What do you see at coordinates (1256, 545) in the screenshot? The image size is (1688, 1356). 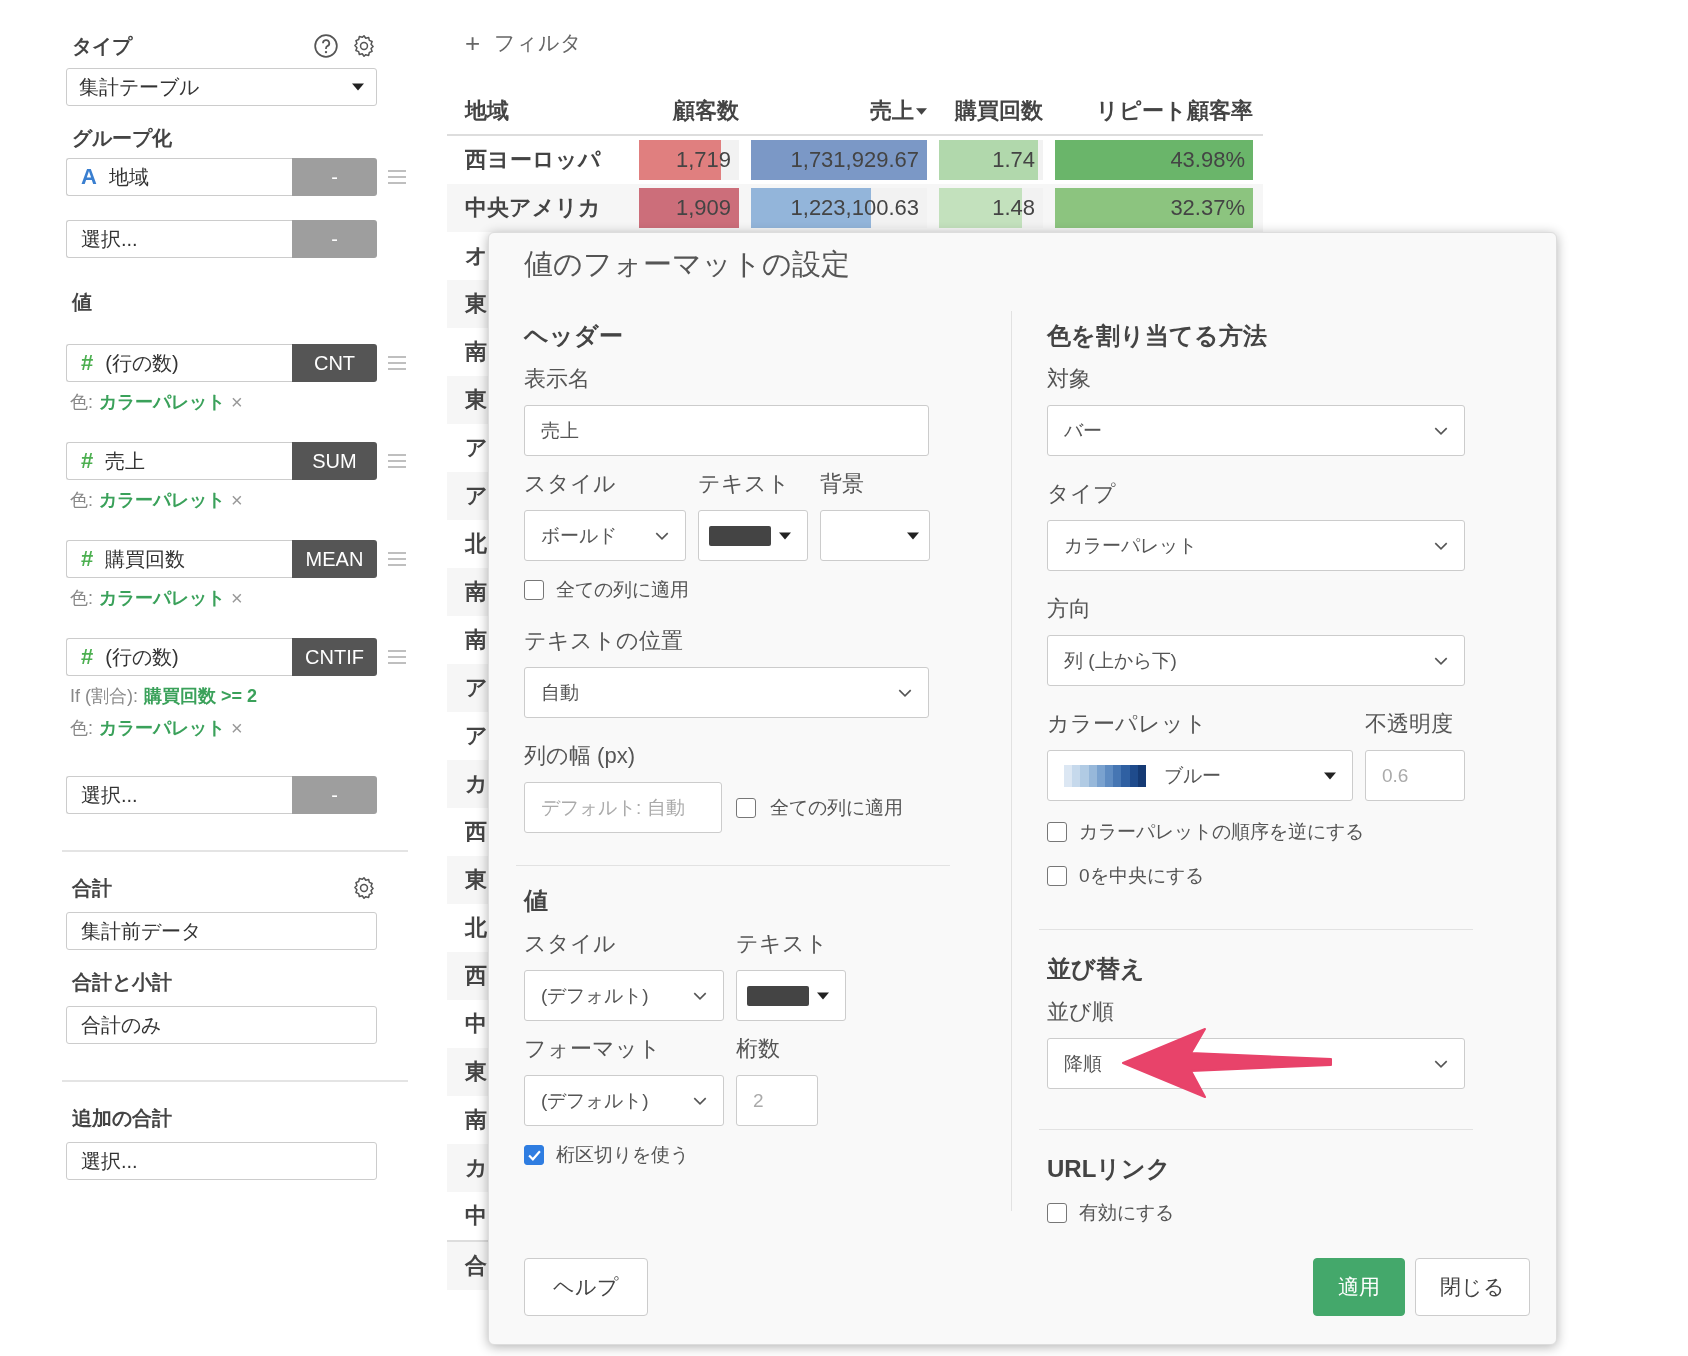 I see `type-select: カラーパレット` at bounding box center [1256, 545].